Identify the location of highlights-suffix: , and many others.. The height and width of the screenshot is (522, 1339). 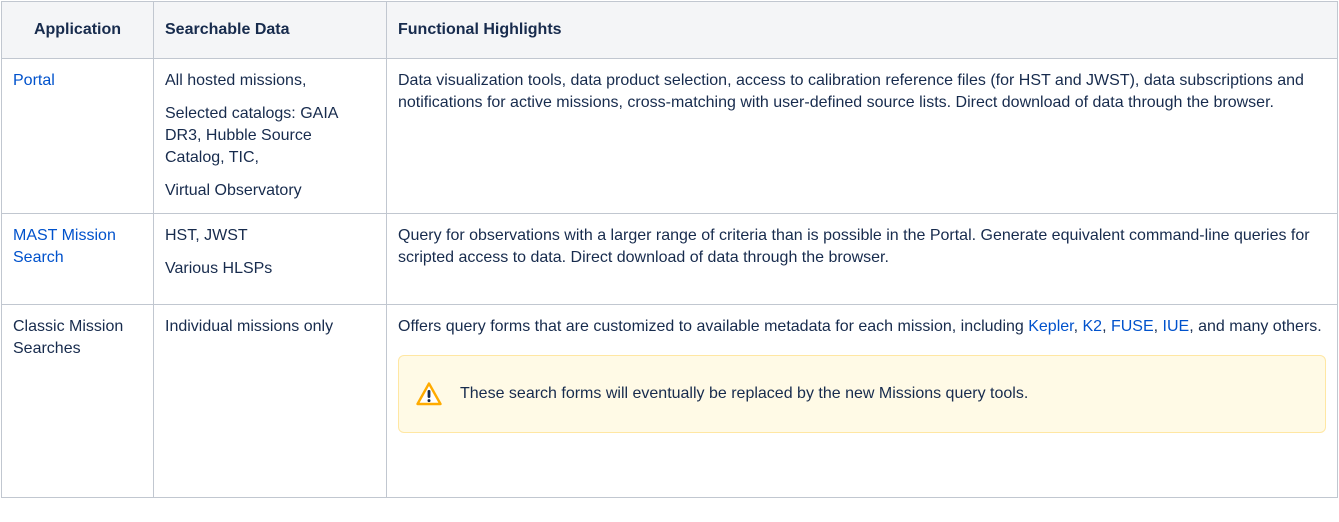
(1255, 326).